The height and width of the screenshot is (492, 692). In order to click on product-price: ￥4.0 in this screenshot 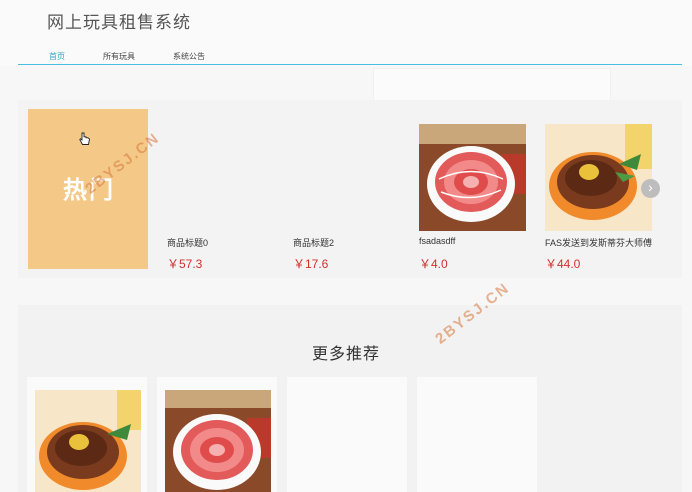, I will do `click(433, 264)`.